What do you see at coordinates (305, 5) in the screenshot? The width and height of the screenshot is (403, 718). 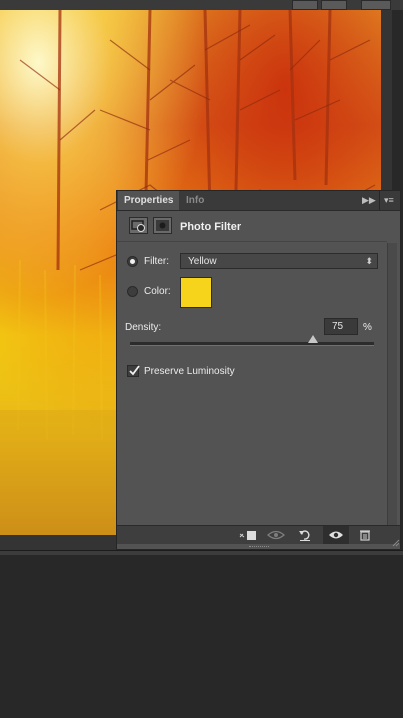 I see `arrange-icon` at bounding box center [305, 5].